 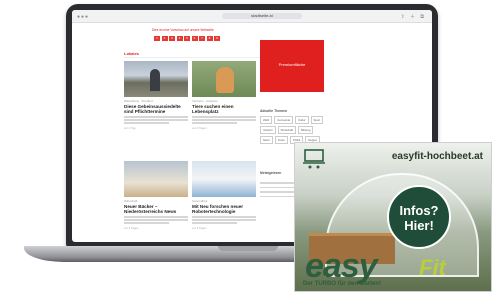 What do you see at coordinates (194, 38) in the screenshot?
I see `page-link: 6` at bounding box center [194, 38].